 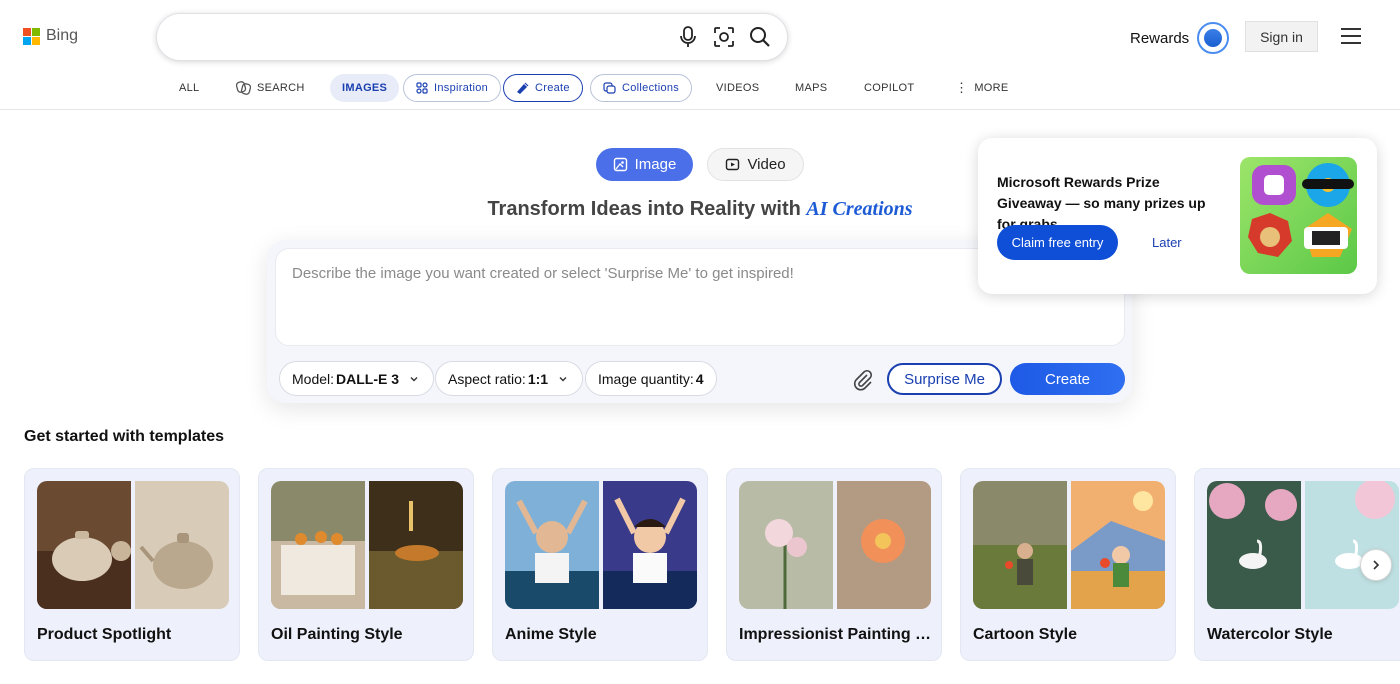 I want to click on sign-in-button: Sign in, so click(x=1281, y=36).